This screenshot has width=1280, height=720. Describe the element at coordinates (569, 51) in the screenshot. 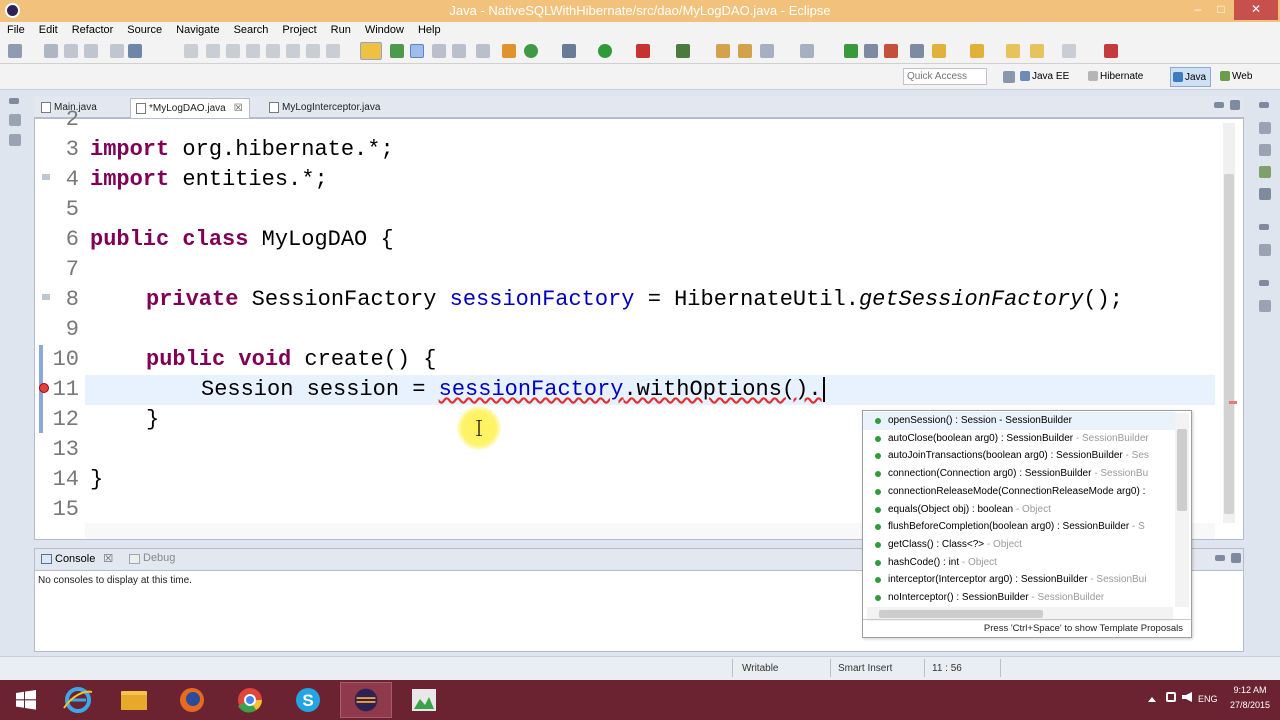

I see `debug-icon` at that location.